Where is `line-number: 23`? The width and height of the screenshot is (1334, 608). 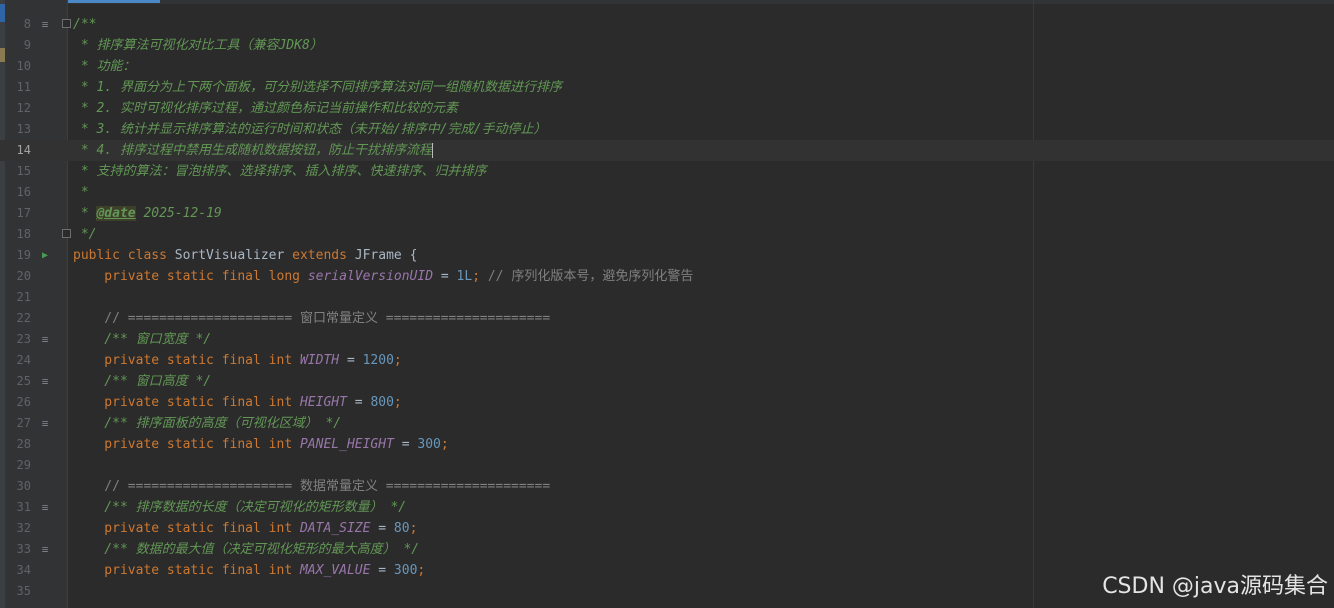 line-number: 23 is located at coordinates (23, 339).